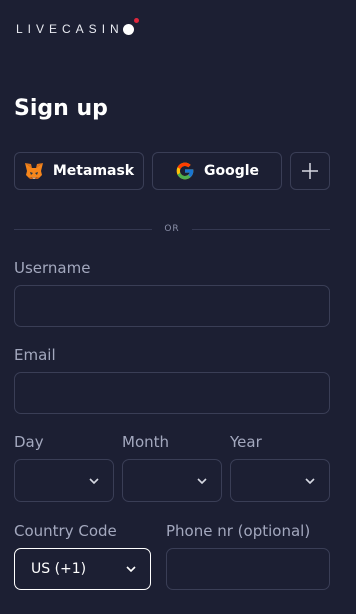 Image resolution: width=356 pixels, height=614 pixels. I want to click on metamask-label: Metamask, so click(93, 171).